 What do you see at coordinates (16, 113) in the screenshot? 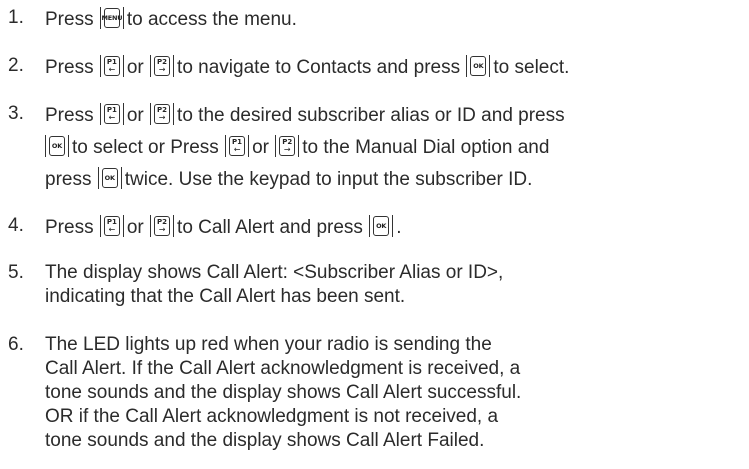
I see `step-number: 3.` at bounding box center [16, 113].